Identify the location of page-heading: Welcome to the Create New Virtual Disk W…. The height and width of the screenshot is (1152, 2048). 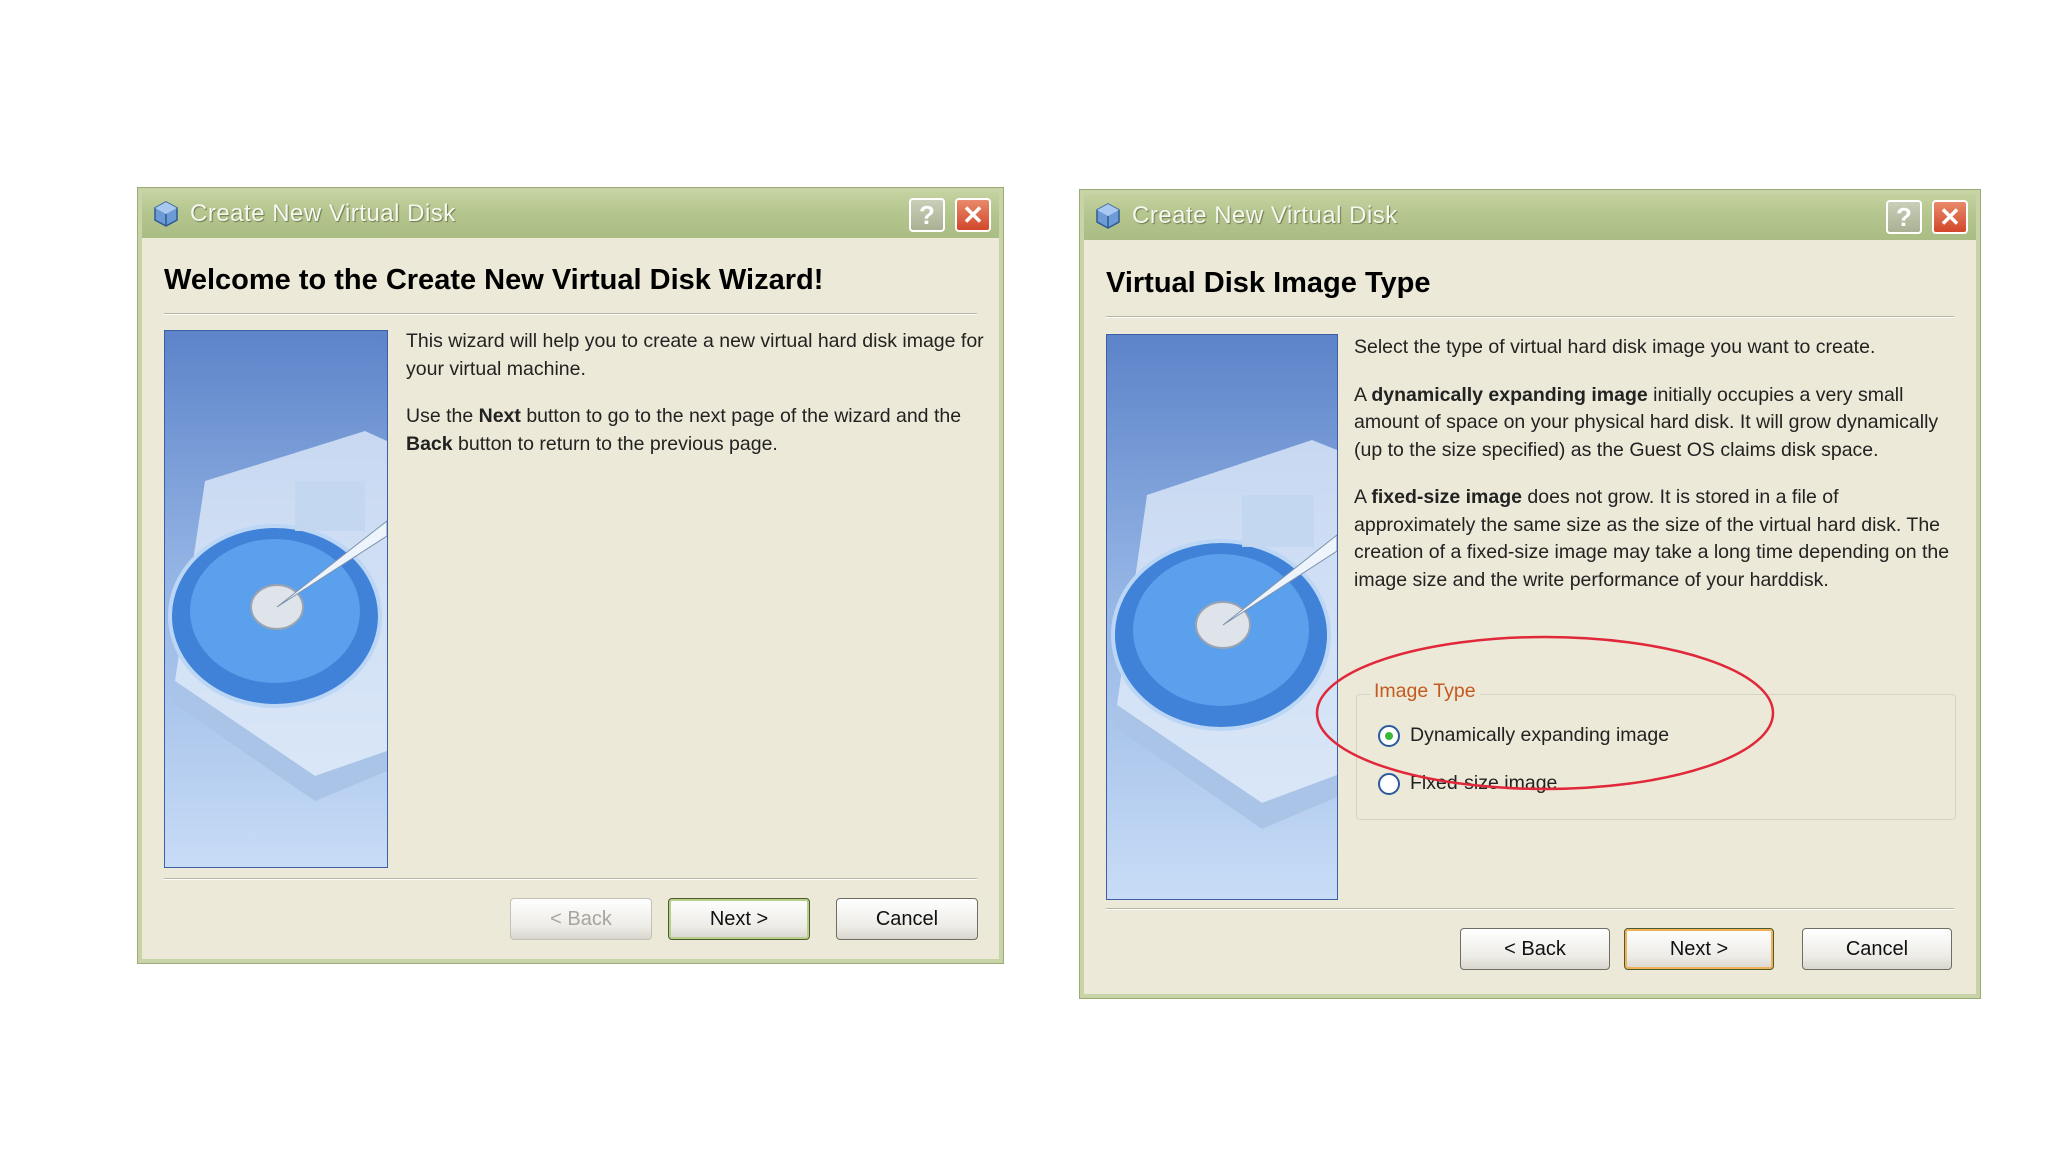
(494, 280).